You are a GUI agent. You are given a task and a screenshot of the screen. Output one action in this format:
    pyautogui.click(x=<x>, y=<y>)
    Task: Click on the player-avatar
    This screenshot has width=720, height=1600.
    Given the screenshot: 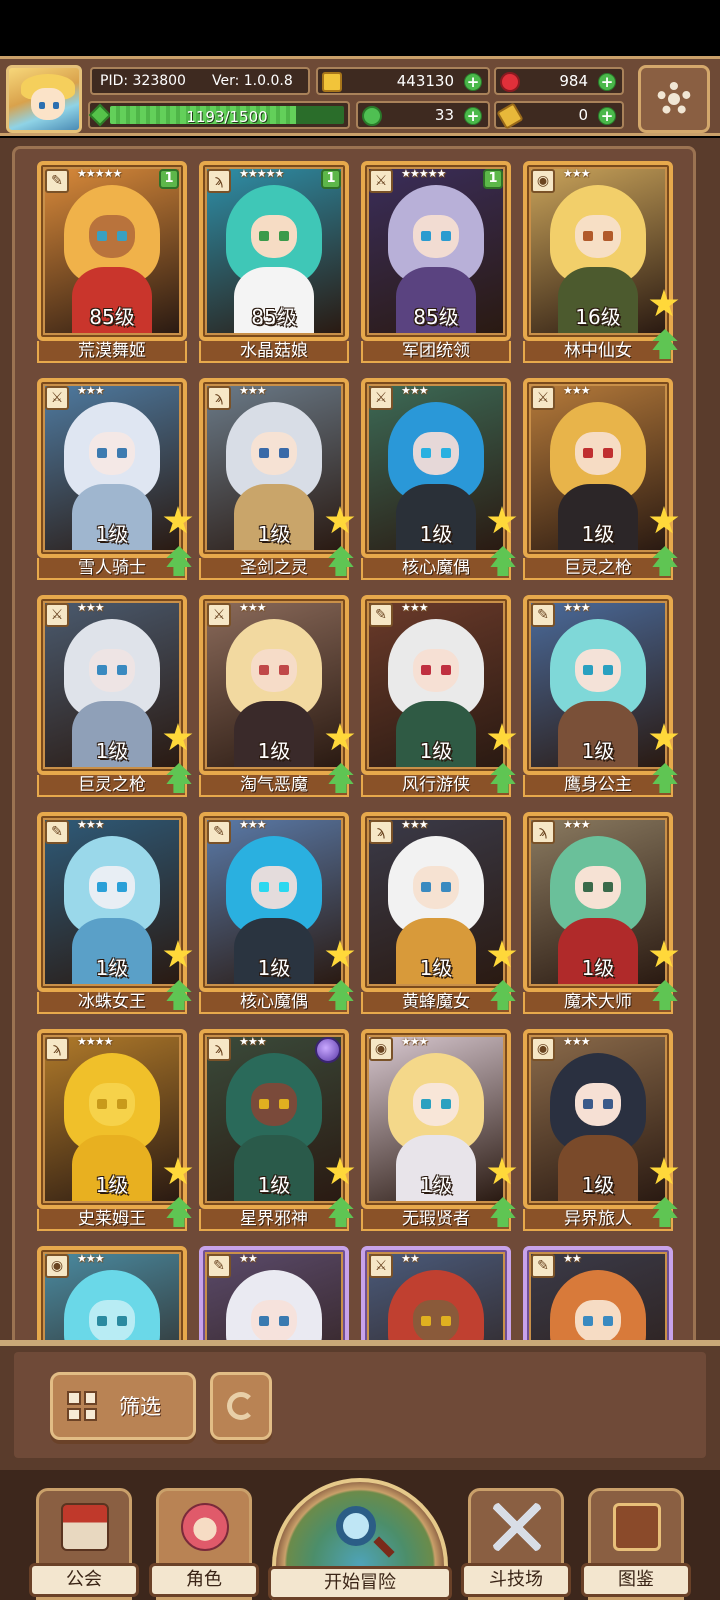 What is the action you would take?
    pyautogui.click(x=44, y=99)
    